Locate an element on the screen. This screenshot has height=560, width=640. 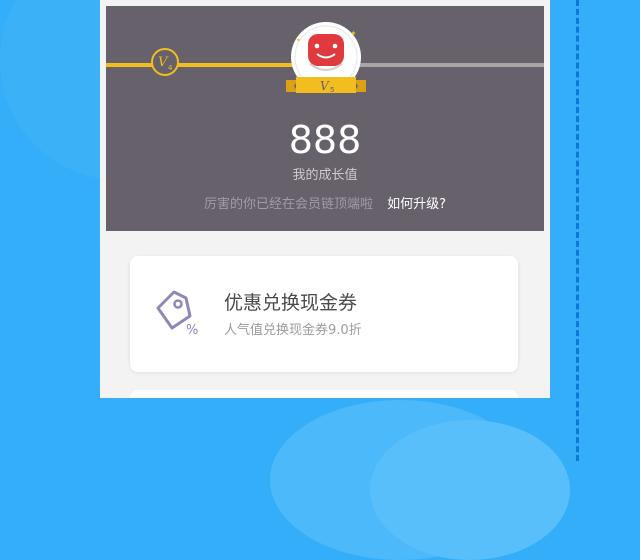
level-status: 厉害的你已经在会员链顶端啦 如何升级? is located at coordinates (325, 205).